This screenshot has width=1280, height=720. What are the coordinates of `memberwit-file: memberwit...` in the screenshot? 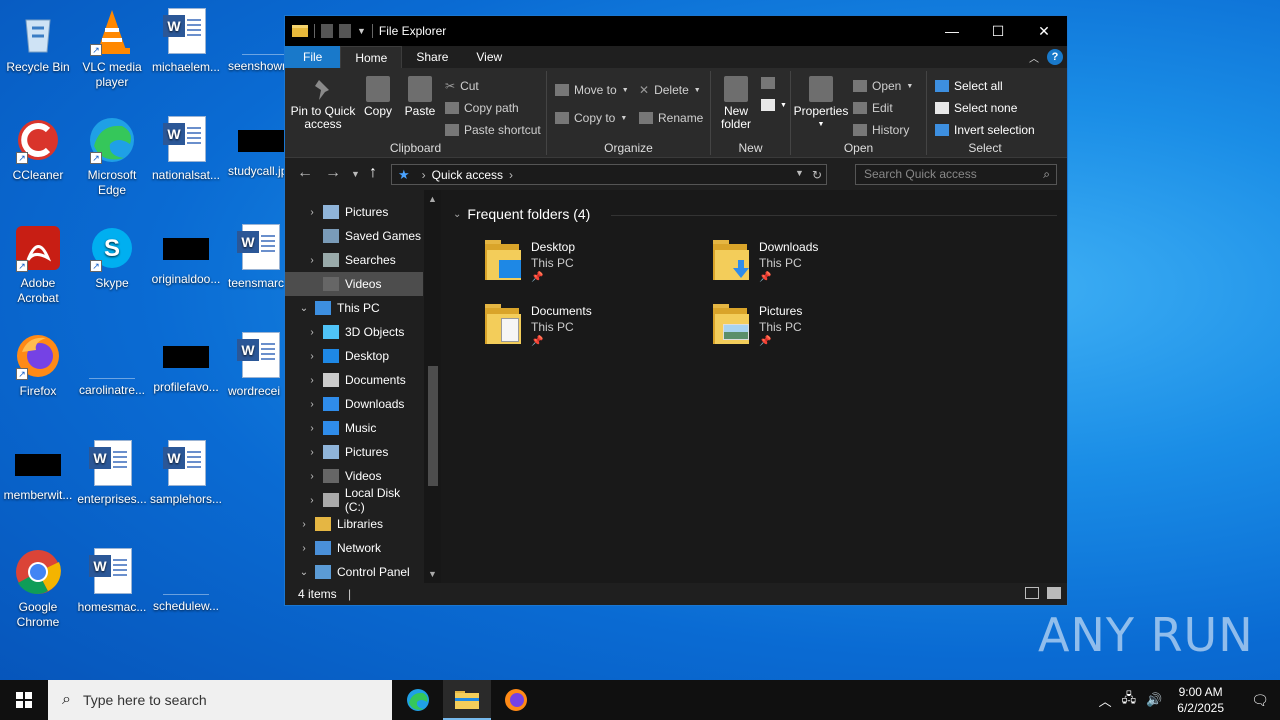 It's located at (38, 471).